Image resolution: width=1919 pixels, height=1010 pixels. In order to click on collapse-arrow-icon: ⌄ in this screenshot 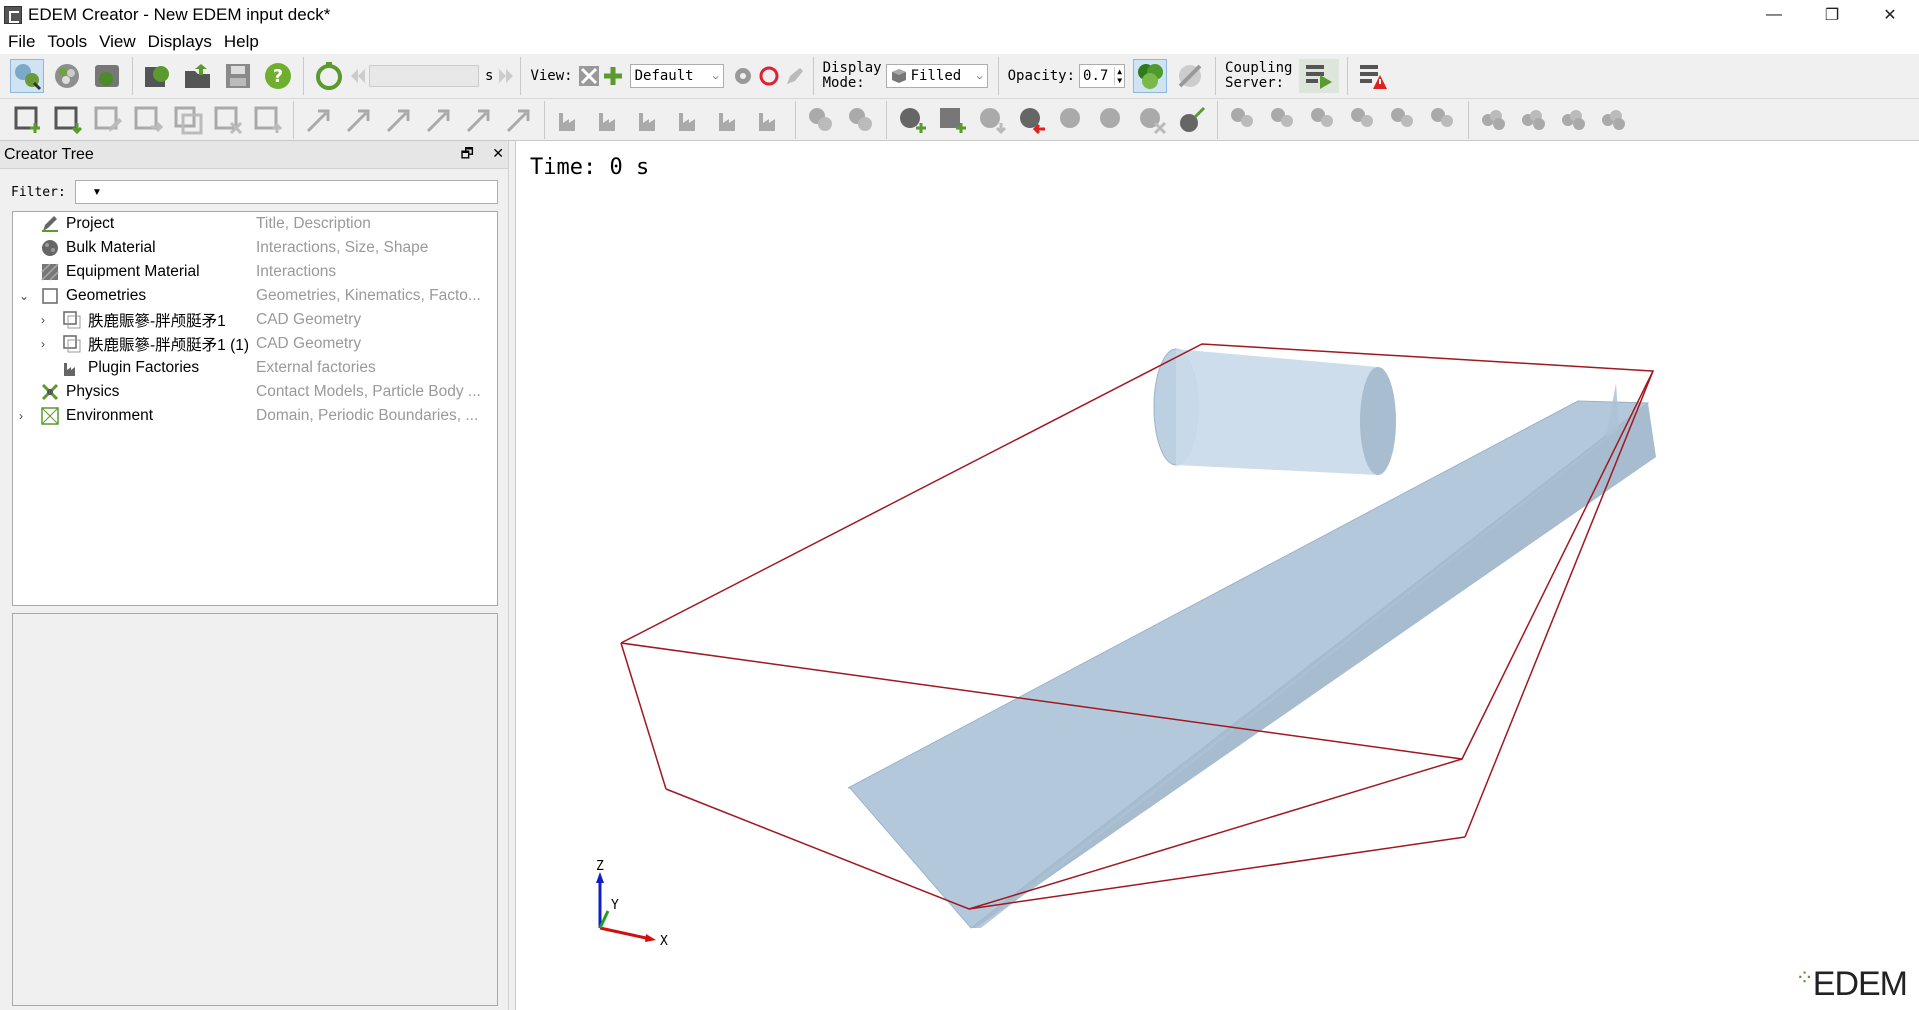, I will do `click(24, 296)`.